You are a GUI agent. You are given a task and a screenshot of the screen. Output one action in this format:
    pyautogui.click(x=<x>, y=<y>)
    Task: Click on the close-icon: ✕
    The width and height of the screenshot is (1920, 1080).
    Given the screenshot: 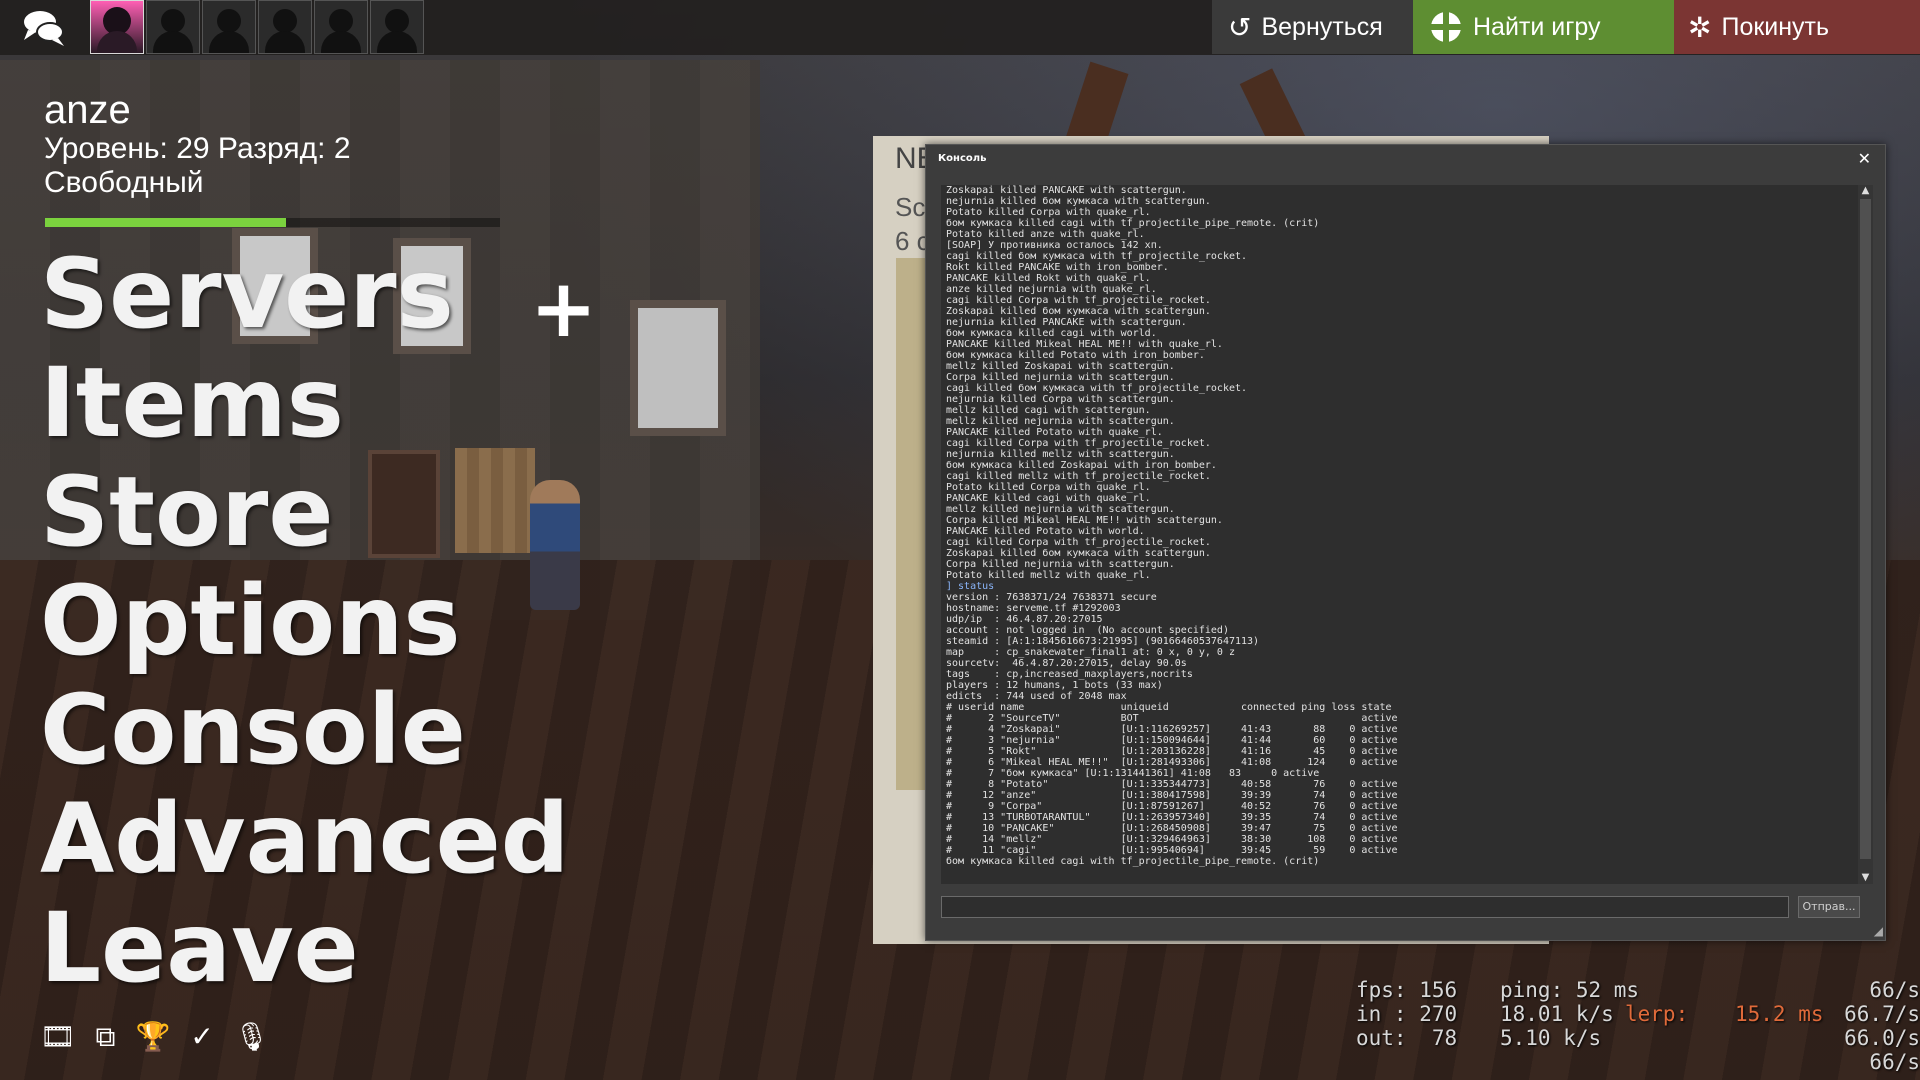 What is the action you would take?
    pyautogui.click(x=1864, y=158)
    